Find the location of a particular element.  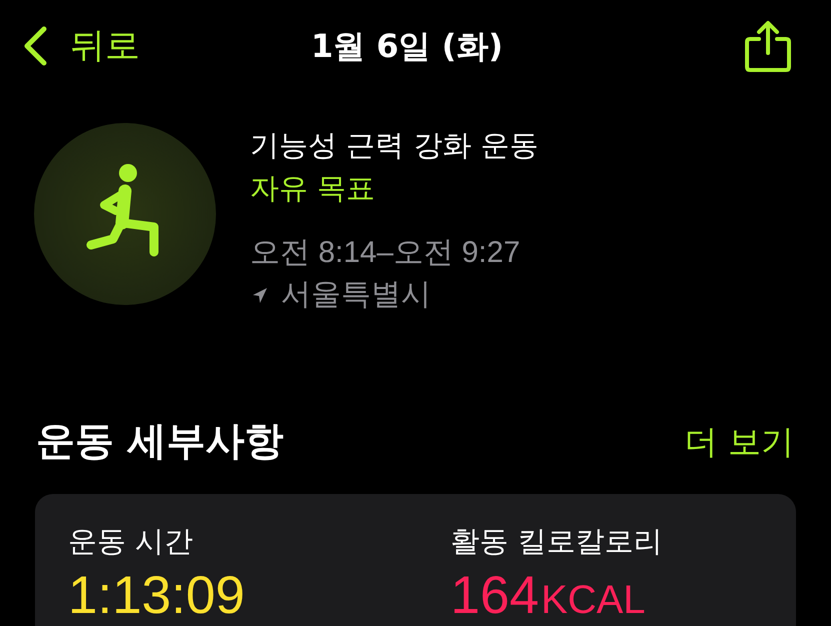

back-button: 뒤로 is located at coordinates (81, 46).